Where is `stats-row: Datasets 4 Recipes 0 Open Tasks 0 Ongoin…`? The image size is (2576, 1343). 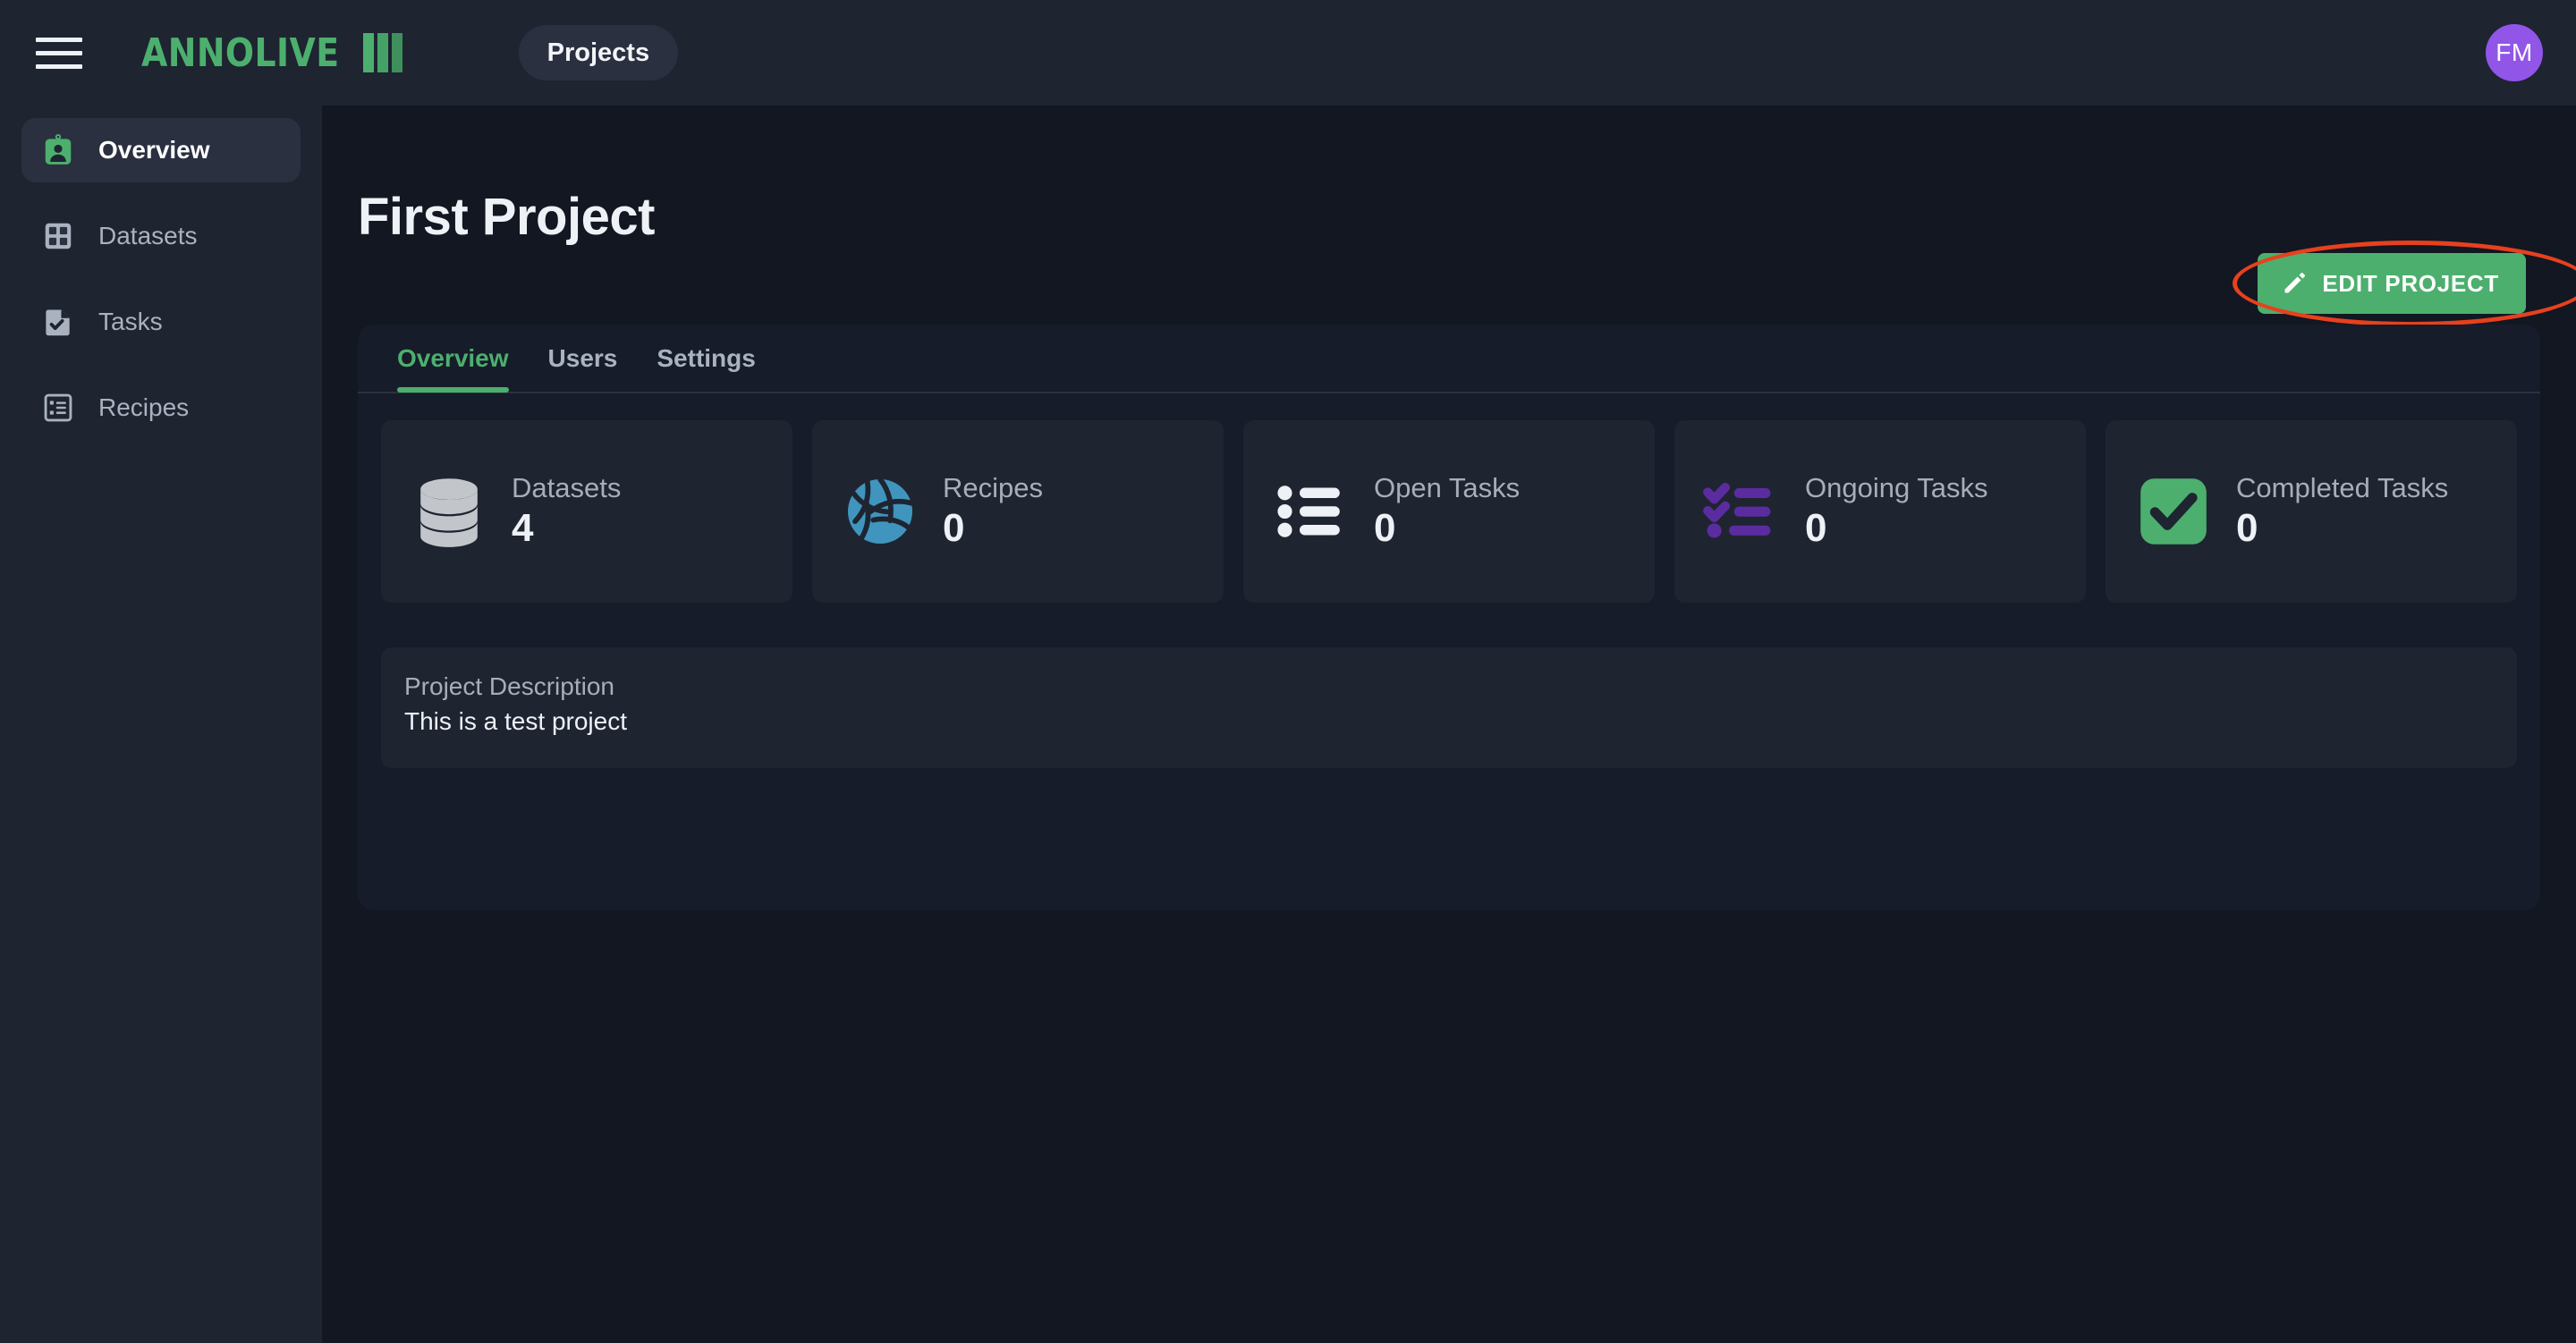 stats-row: Datasets 4 Recipes 0 Open Tasks 0 Ongoin… is located at coordinates (1449, 512).